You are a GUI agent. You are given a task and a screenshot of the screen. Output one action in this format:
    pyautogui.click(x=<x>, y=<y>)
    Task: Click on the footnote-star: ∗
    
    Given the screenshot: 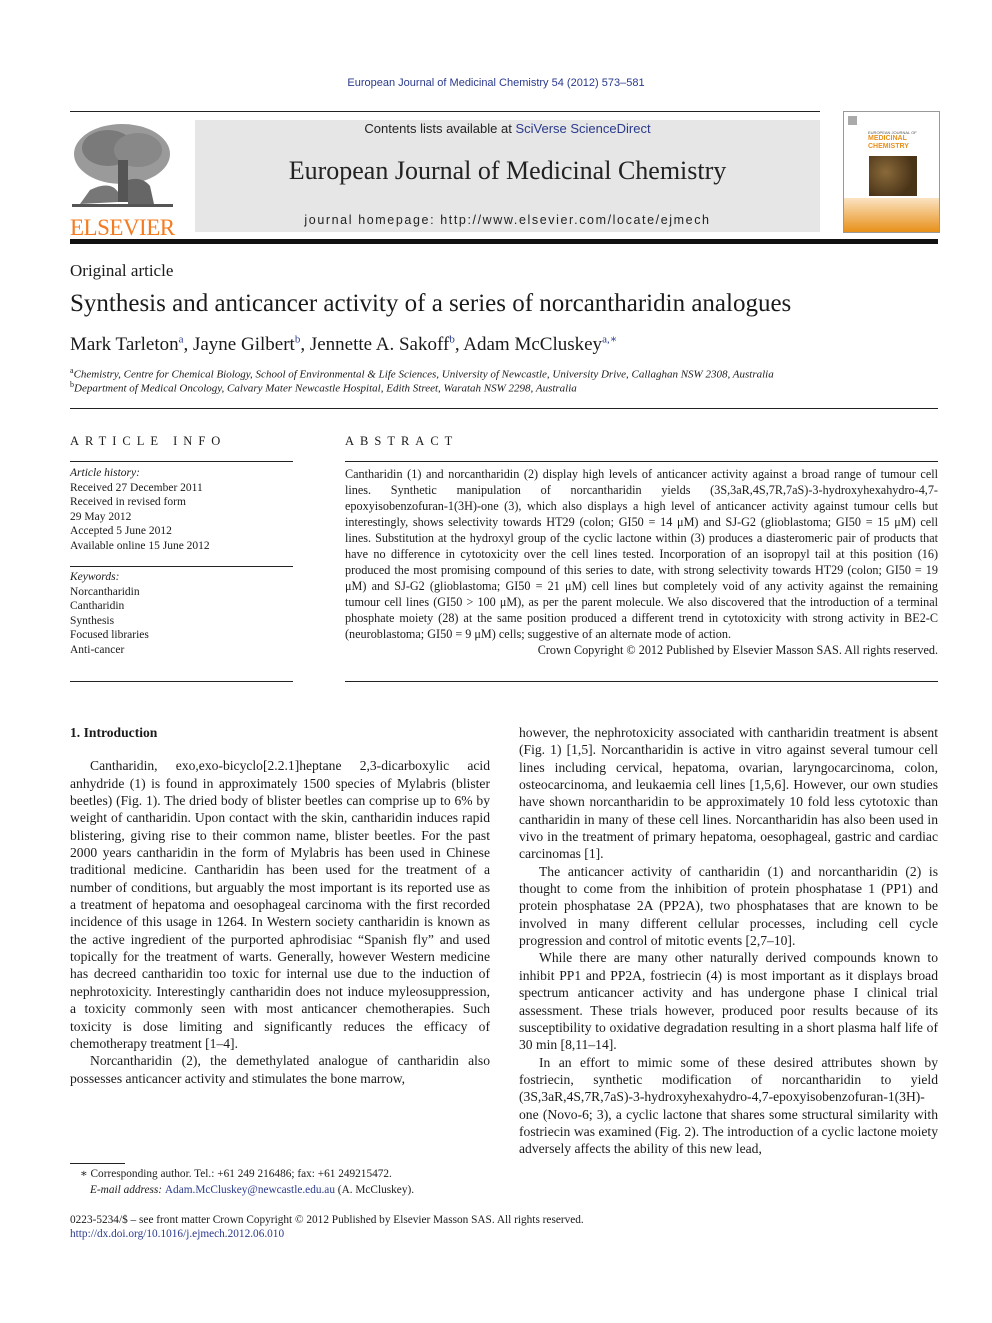 What is the action you would take?
    pyautogui.click(x=84, y=1174)
    